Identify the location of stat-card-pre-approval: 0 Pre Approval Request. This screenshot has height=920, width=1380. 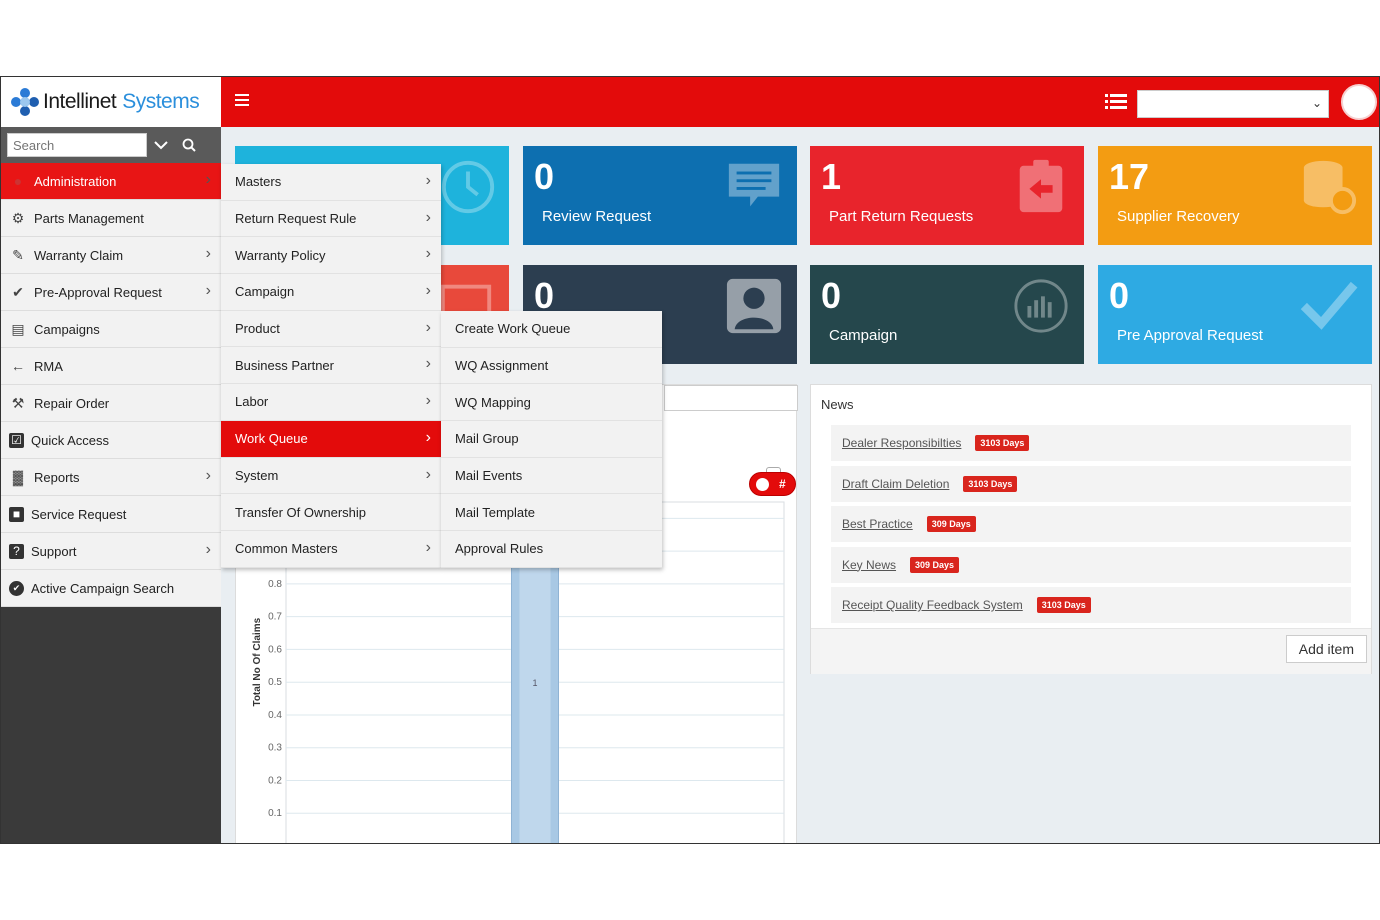
(1235, 314).